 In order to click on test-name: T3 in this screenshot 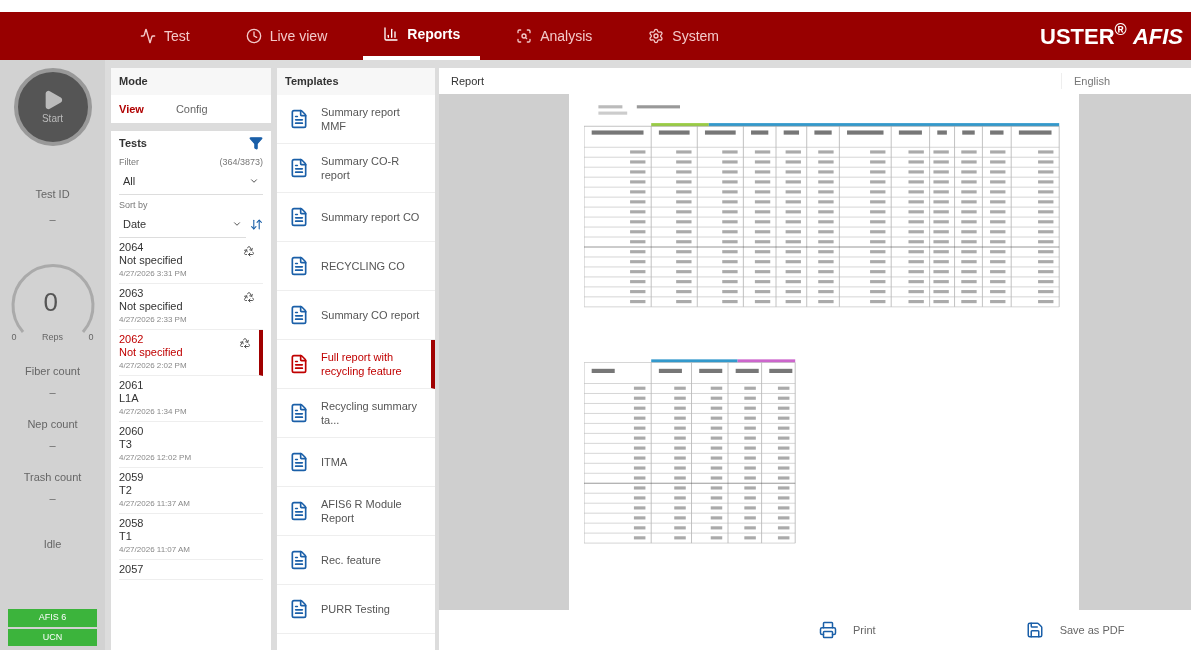, I will do `click(126, 444)`.